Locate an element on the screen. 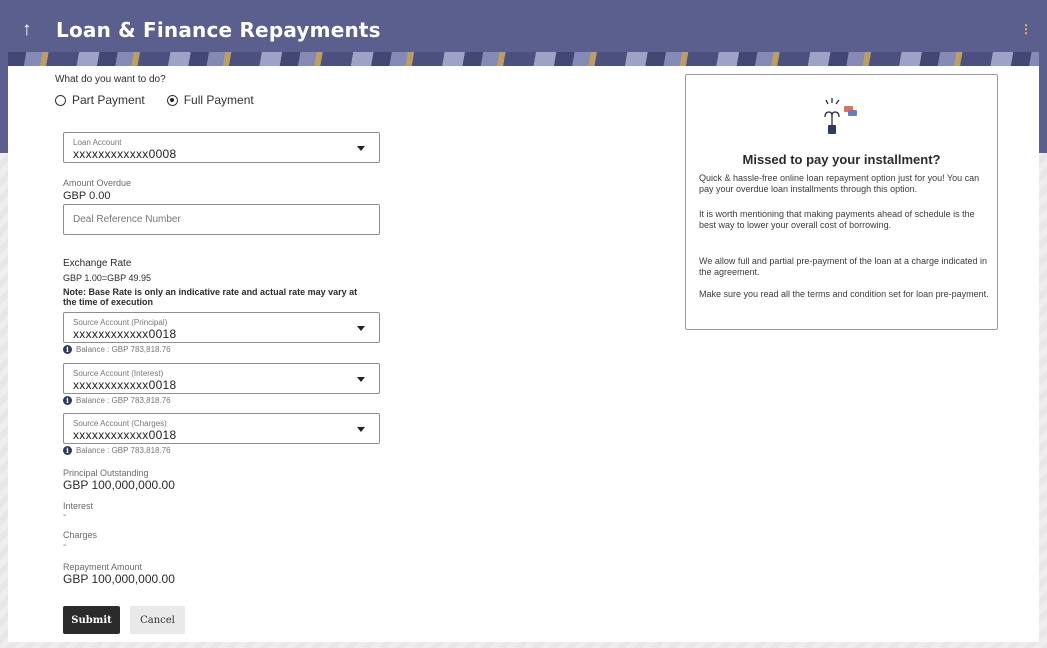 The width and height of the screenshot is (1047, 648). radio-full-payment: Full Payment is located at coordinates (210, 100).